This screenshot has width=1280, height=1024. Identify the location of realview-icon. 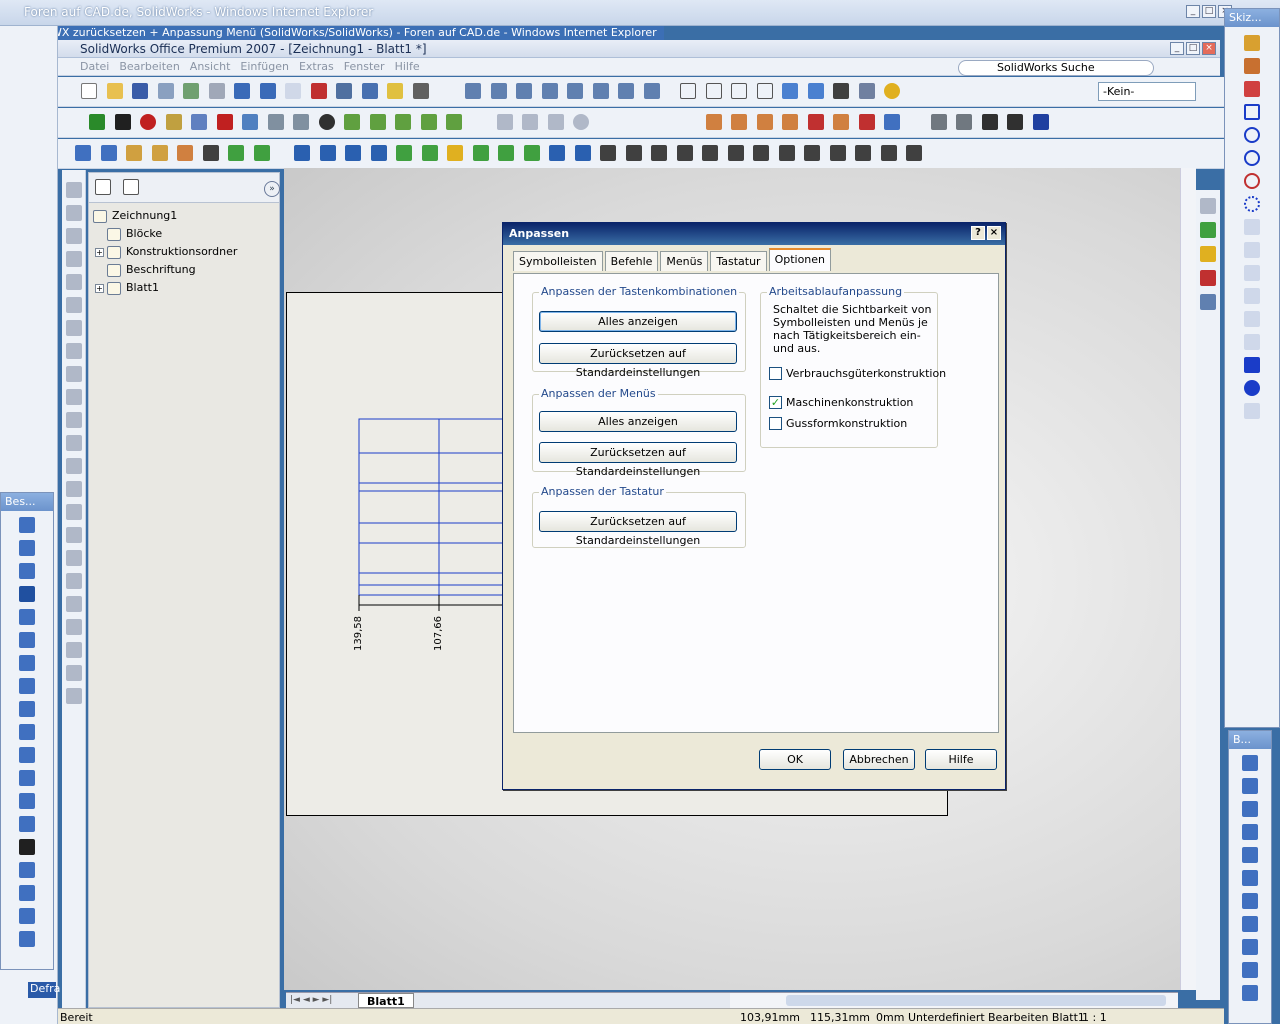
(841, 91).